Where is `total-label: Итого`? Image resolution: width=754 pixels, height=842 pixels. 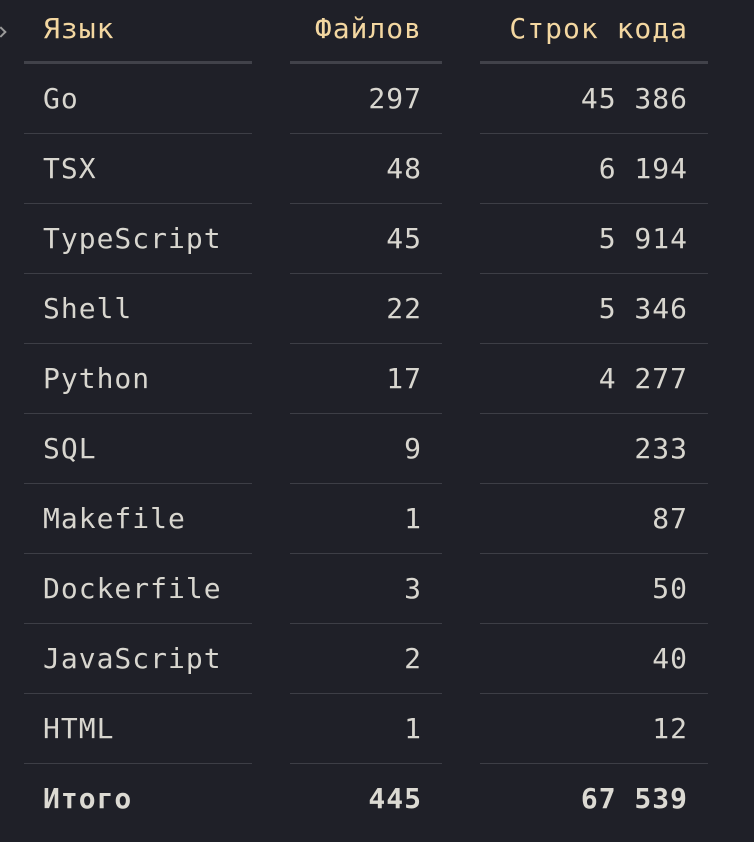 total-label: Итого is located at coordinates (88, 798).